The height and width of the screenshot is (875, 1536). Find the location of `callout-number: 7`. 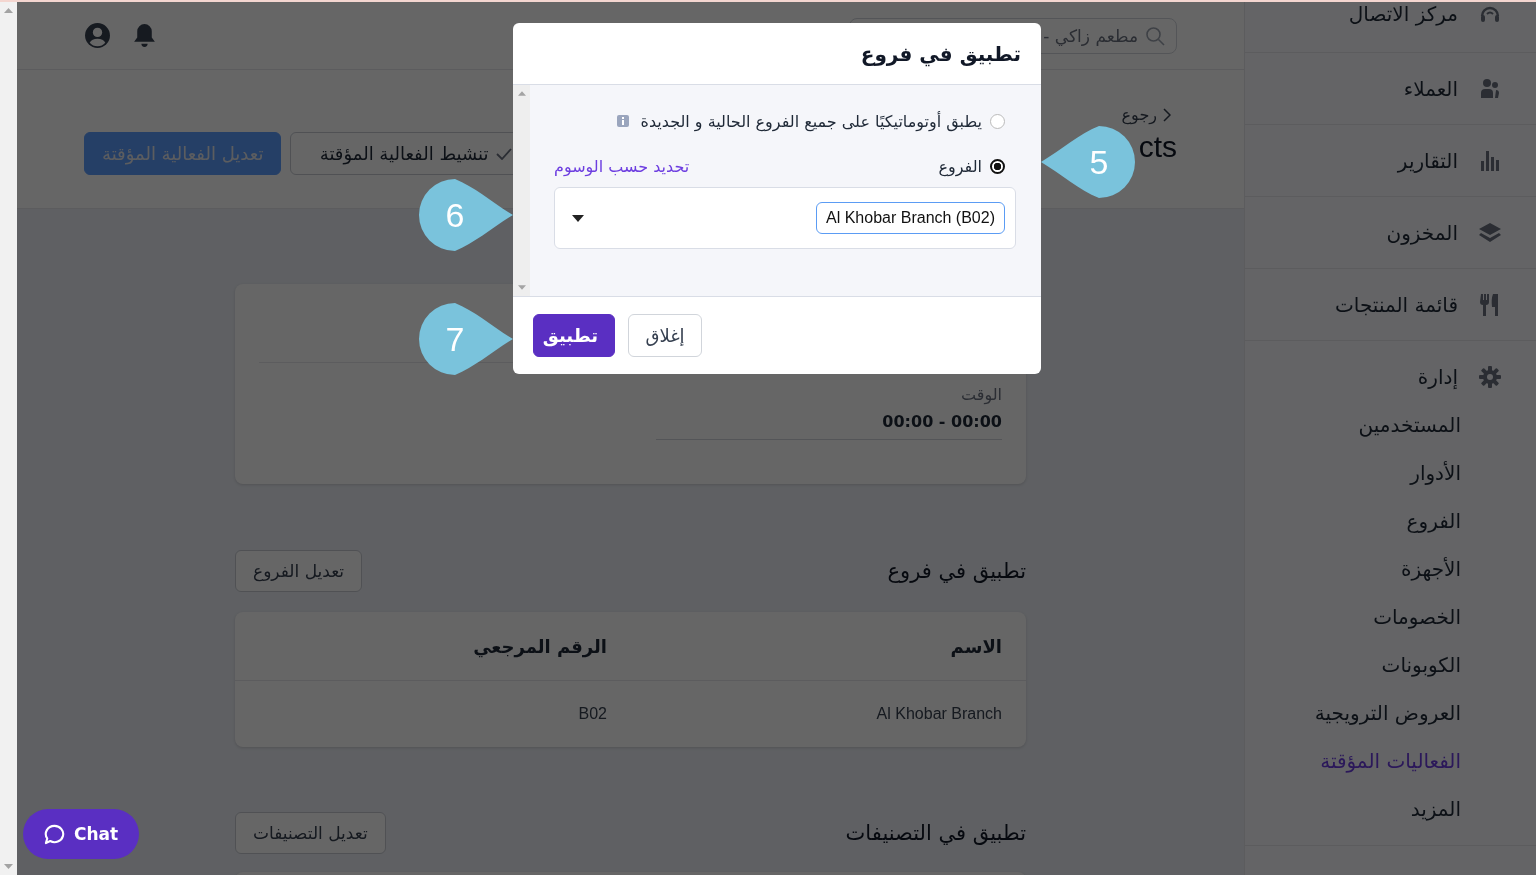

callout-number: 7 is located at coordinates (455, 339).